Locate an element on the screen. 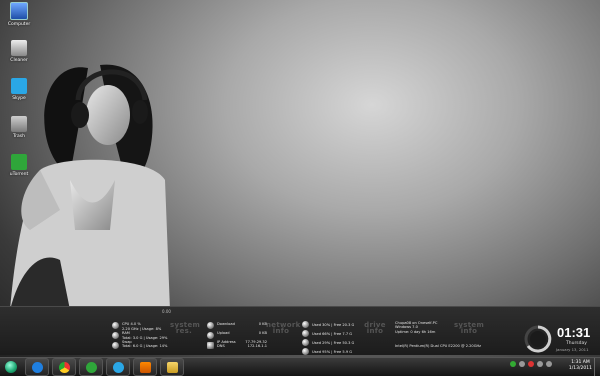  utorrent-button is located at coordinates (91, 367).